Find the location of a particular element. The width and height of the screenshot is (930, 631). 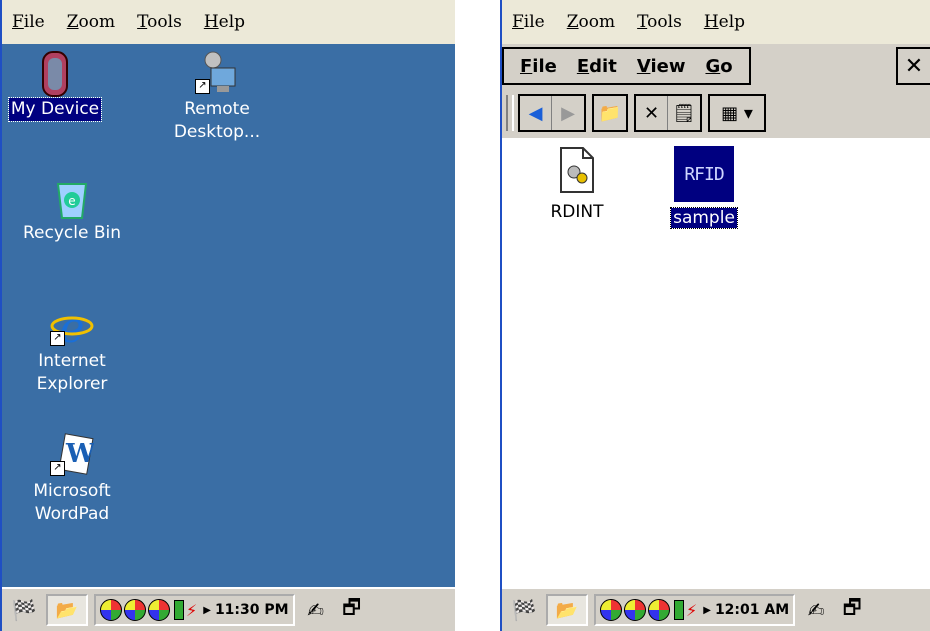

settings-file-icon is located at coordinates (577, 170).